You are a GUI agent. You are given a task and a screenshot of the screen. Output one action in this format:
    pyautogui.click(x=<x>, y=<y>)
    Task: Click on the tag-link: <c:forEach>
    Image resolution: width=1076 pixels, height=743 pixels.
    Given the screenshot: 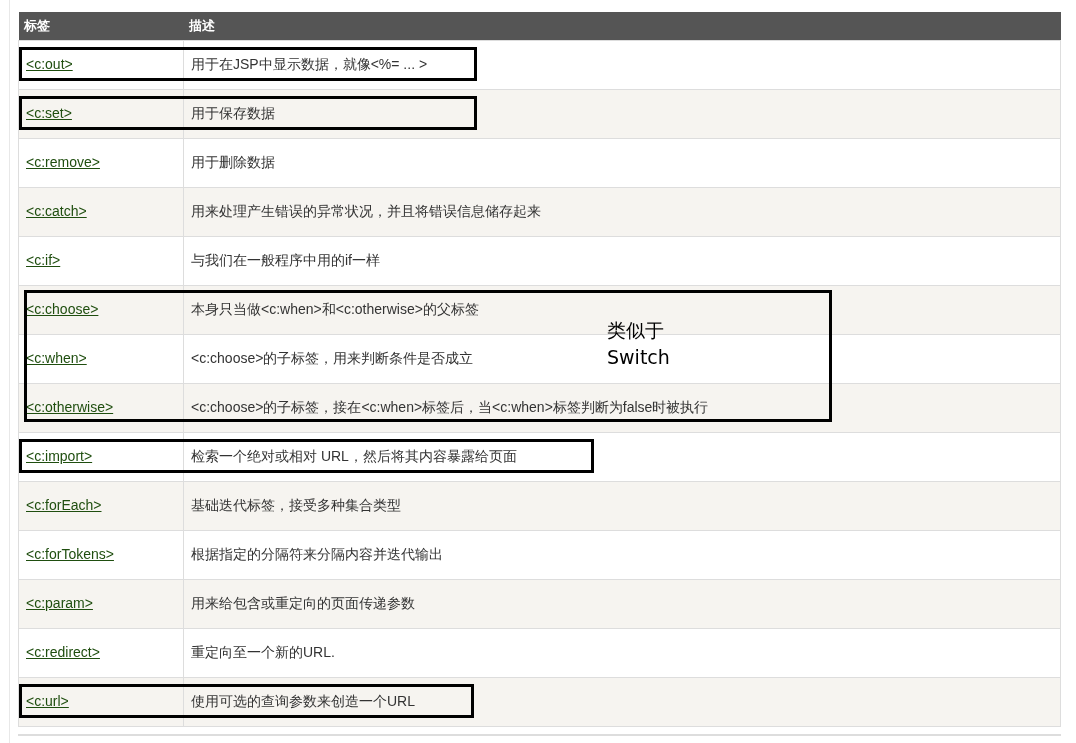 What is the action you would take?
    pyautogui.click(x=64, y=505)
    